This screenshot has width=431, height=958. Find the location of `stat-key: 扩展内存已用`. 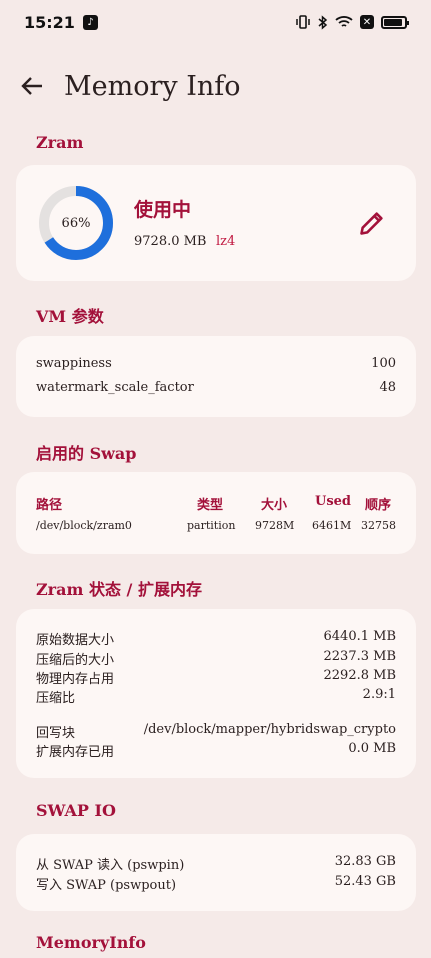

stat-key: 扩展内存已用 is located at coordinates (75, 752).